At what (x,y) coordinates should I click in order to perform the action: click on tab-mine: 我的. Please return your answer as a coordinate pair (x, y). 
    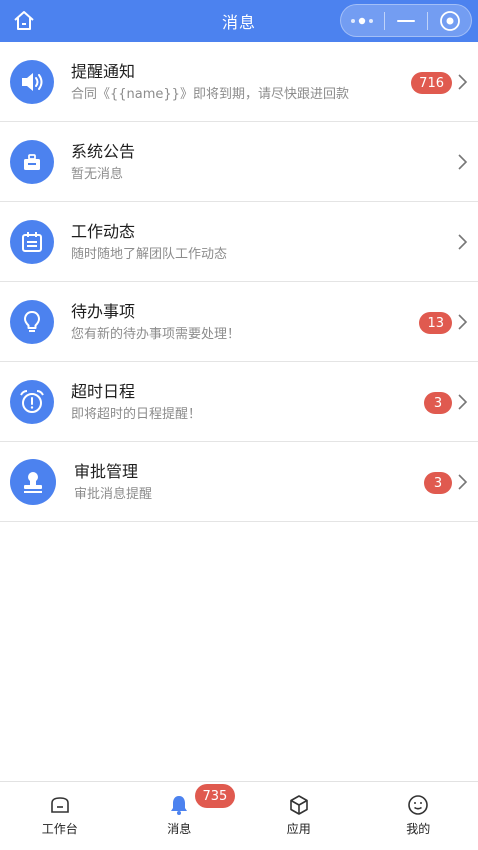
    Looking at the image, I should click on (418, 816).